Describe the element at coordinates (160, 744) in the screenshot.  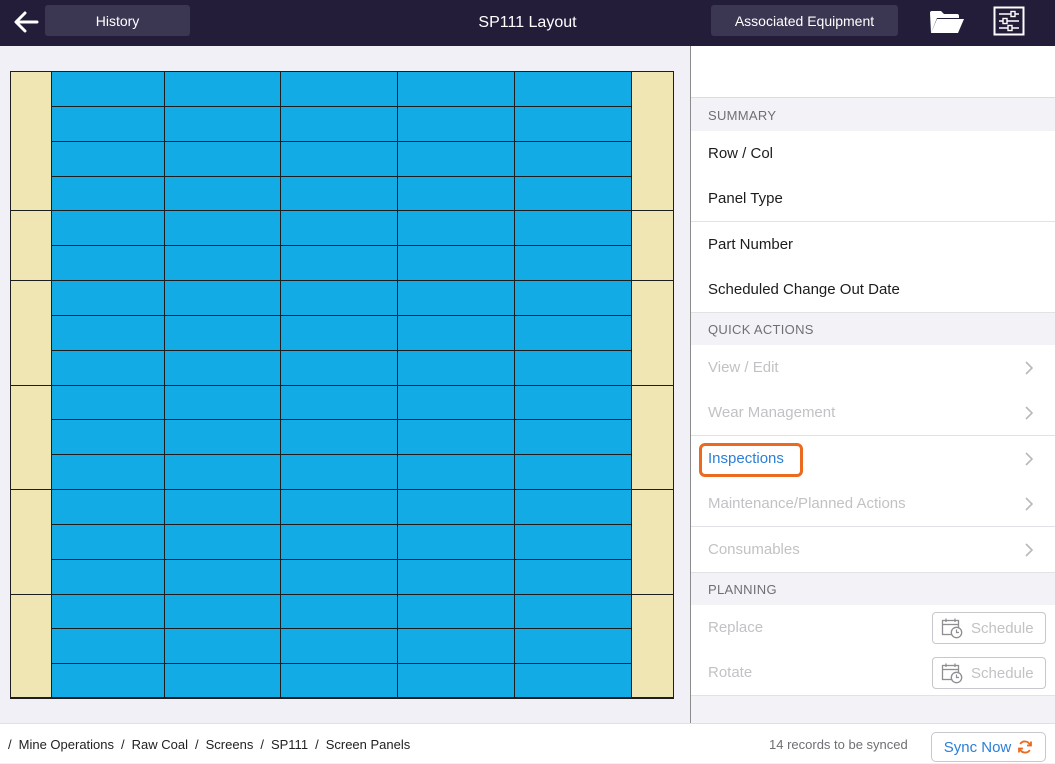
I see `breadcrumb-item: Raw Coal` at that location.